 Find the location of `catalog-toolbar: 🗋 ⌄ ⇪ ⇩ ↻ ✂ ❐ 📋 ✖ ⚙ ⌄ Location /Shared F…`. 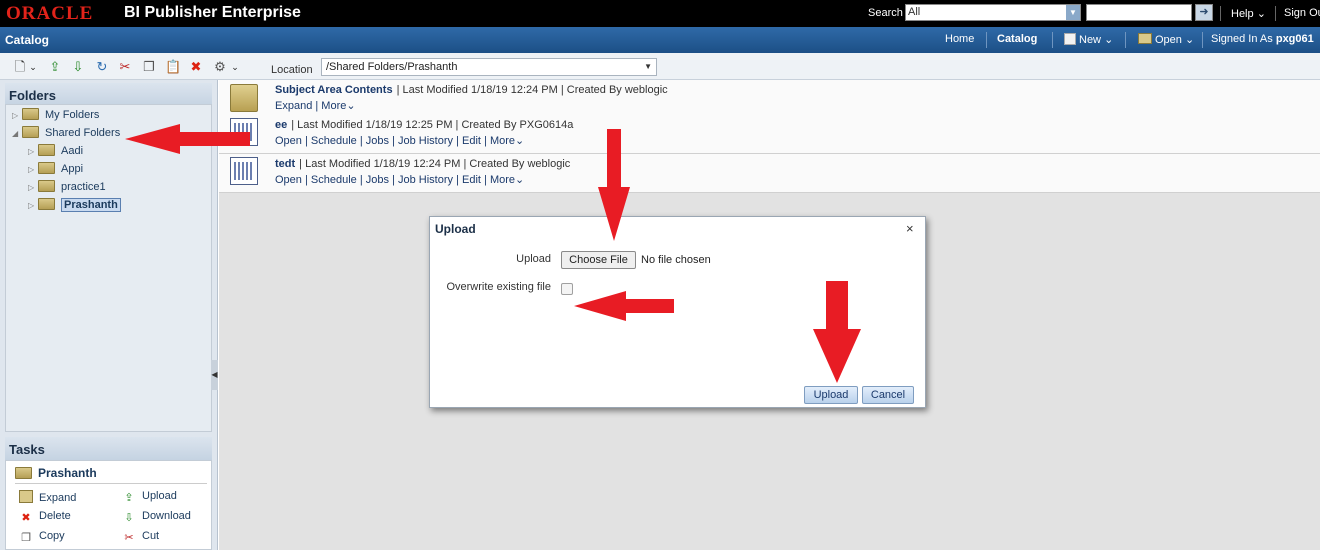

catalog-toolbar: 🗋 ⌄ ⇪ ⇩ ↻ ✂ ❐ 📋 ✖ ⚙ ⌄ Location /Shared F… is located at coordinates (660, 66).